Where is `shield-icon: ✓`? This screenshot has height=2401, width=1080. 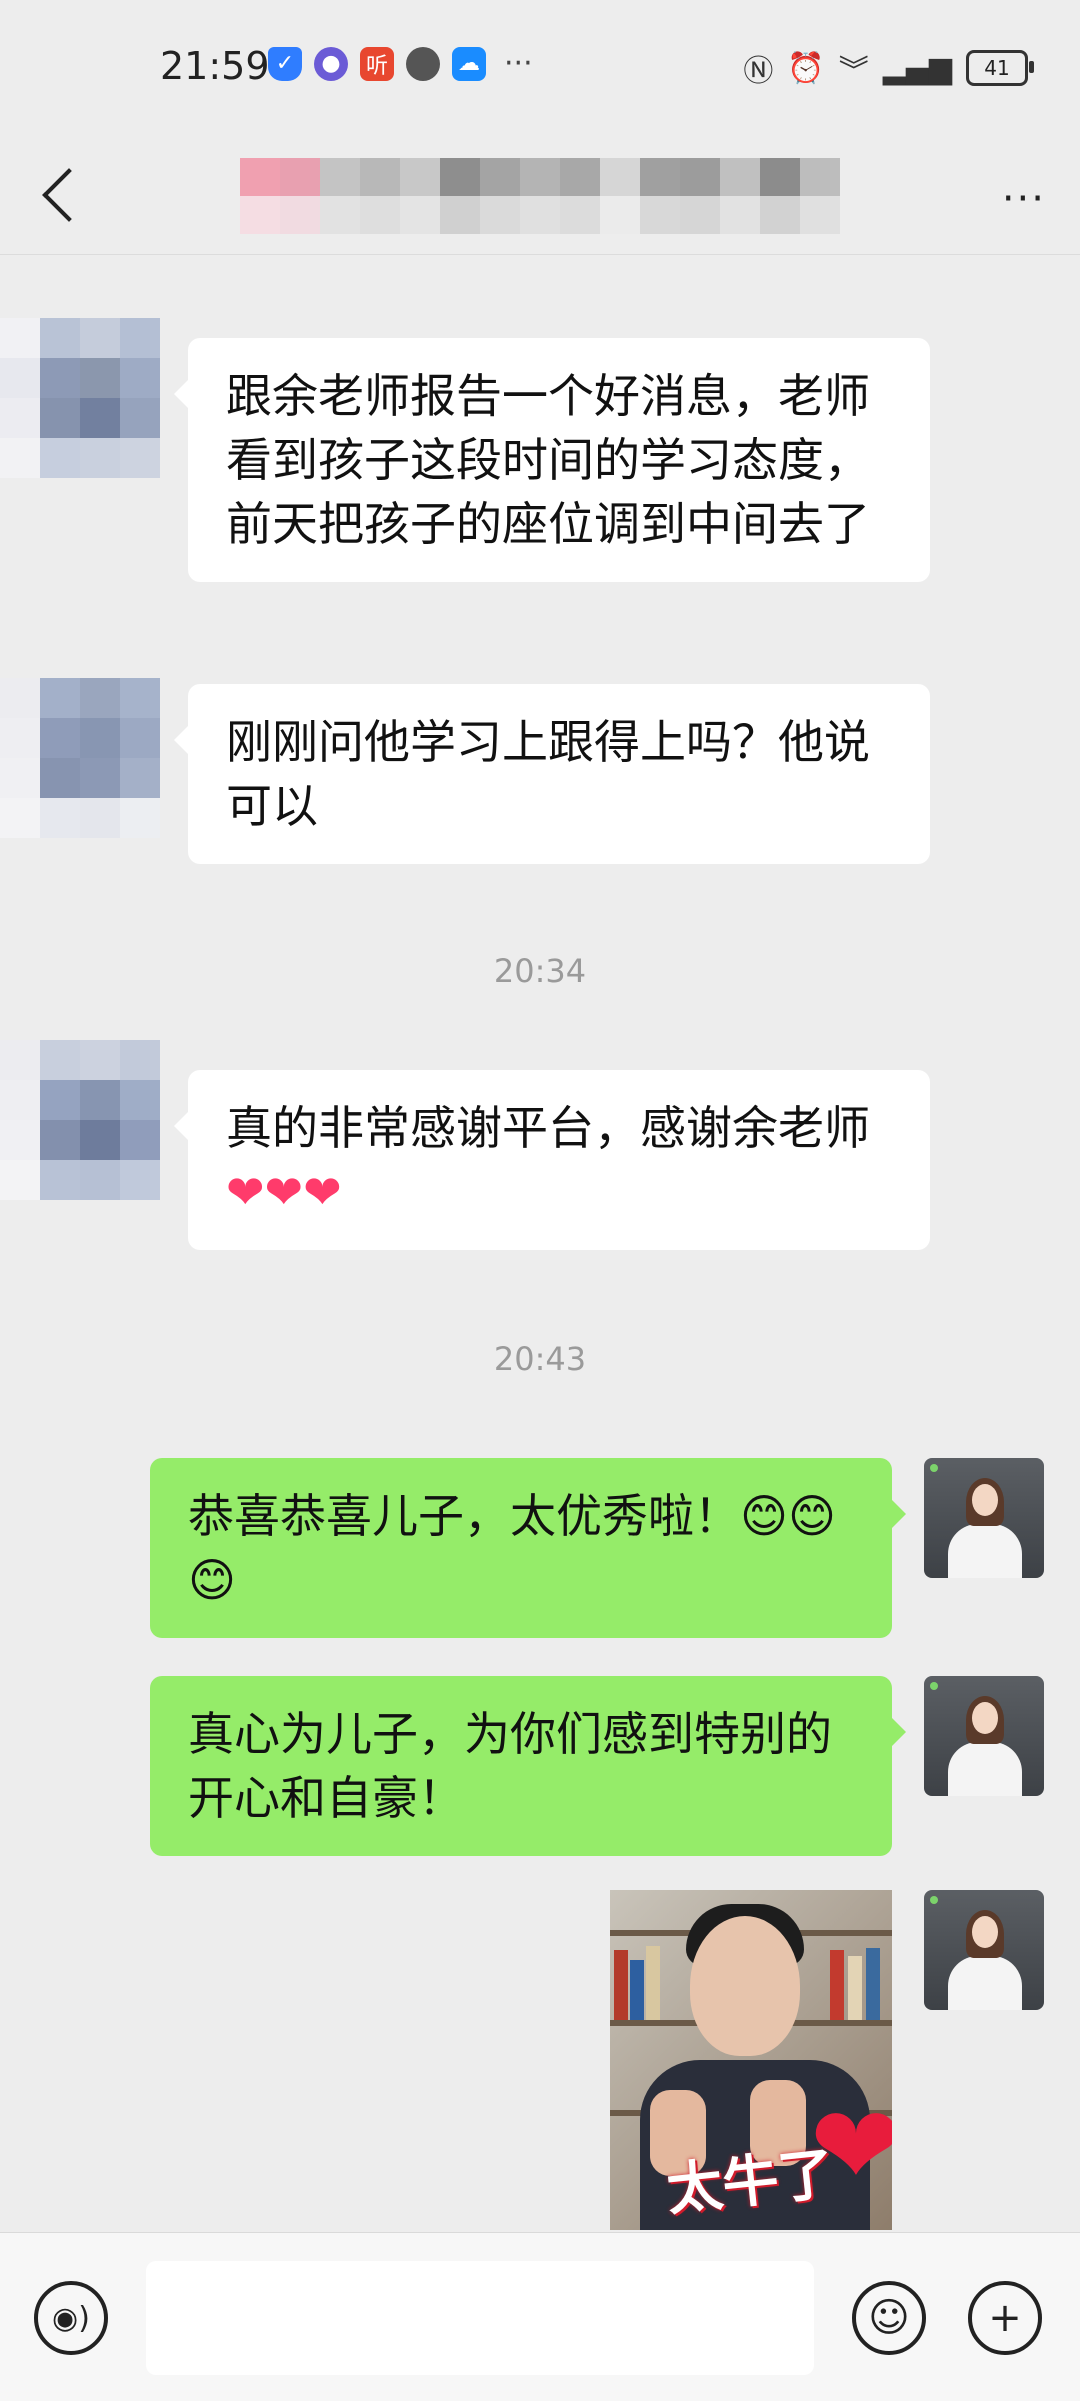 shield-icon: ✓ is located at coordinates (285, 63).